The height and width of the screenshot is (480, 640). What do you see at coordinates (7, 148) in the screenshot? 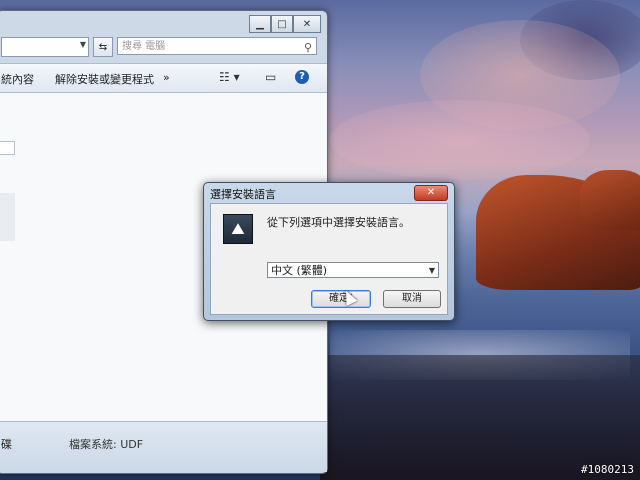
I see `item-checkbox` at bounding box center [7, 148].